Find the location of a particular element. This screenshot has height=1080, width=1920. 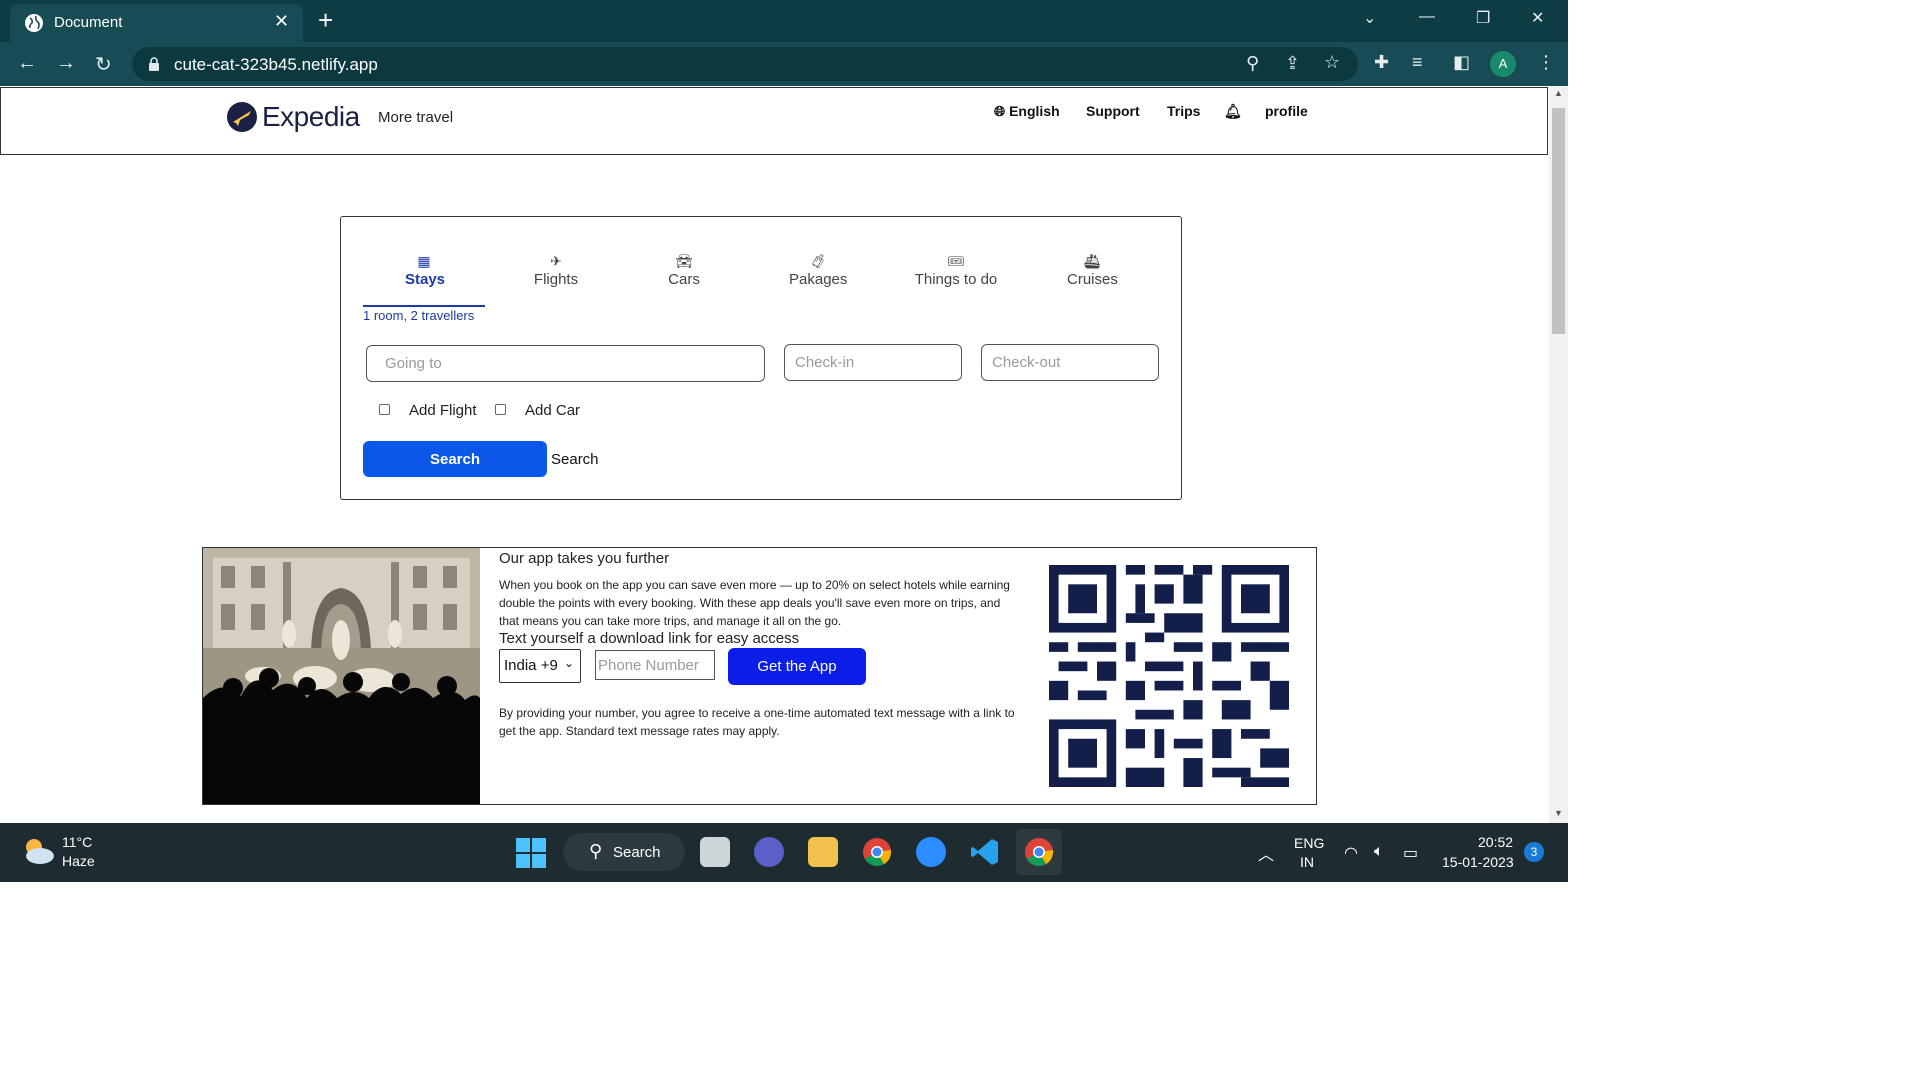

qr-code is located at coordinates (1169, 676).